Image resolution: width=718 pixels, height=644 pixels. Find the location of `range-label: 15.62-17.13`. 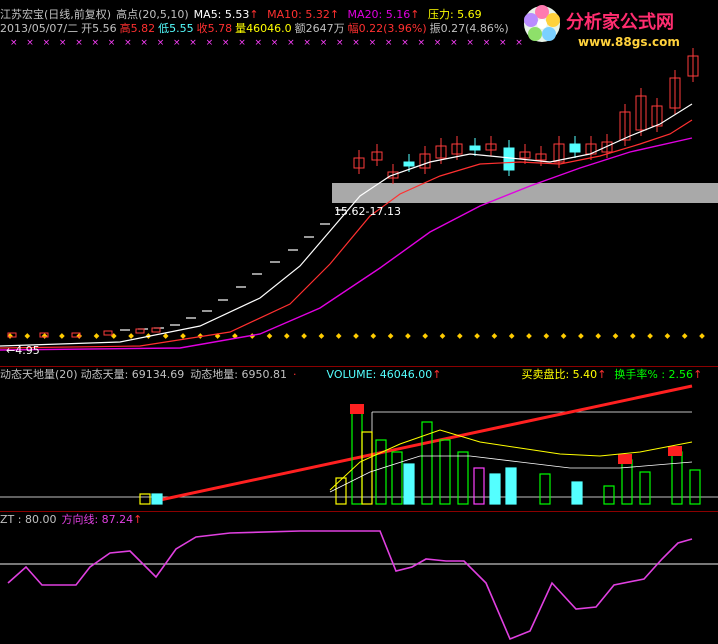

range-label: 15.62-17.13 is located at coordinates (367, 211).